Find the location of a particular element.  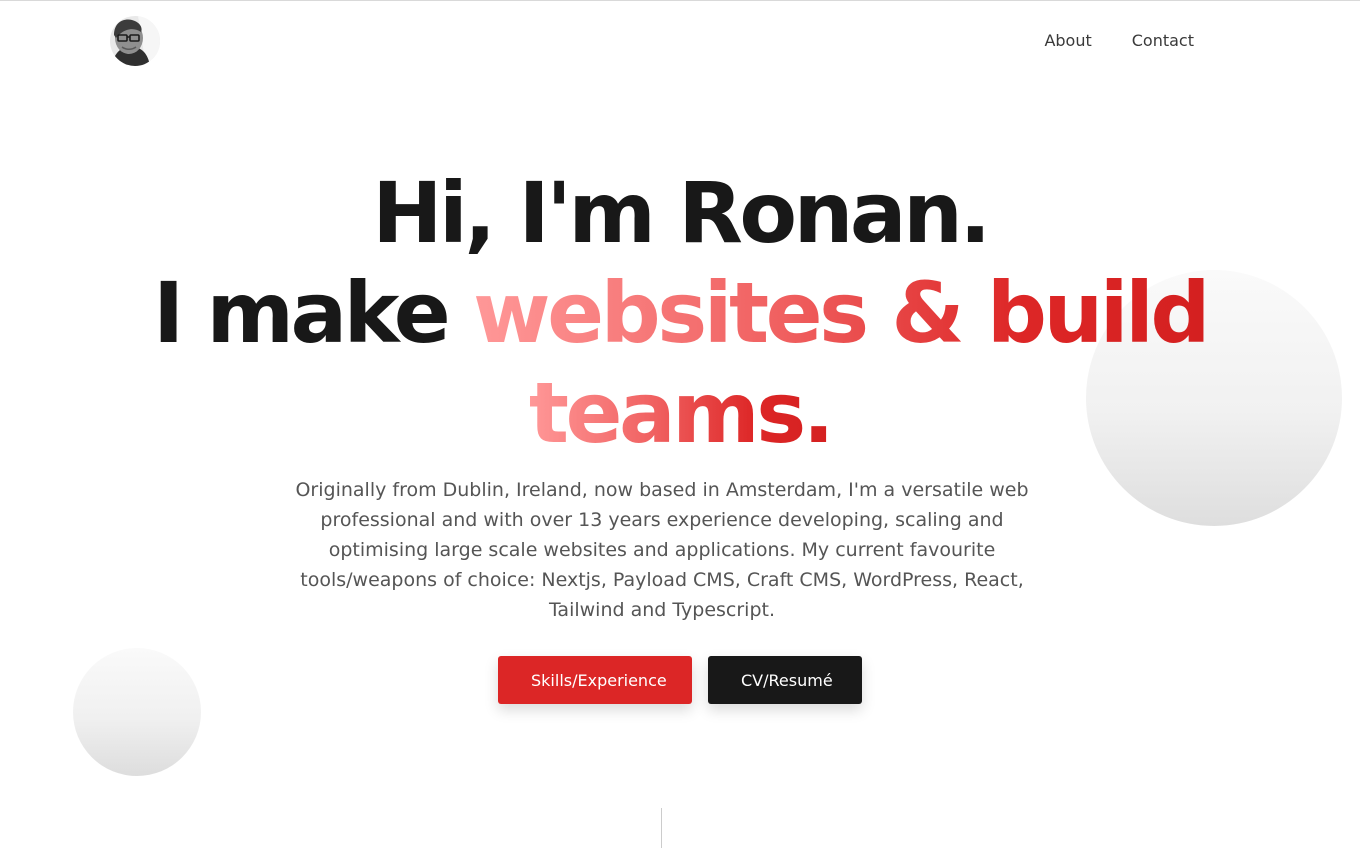

section-divider is located at coordinates (661, 828).